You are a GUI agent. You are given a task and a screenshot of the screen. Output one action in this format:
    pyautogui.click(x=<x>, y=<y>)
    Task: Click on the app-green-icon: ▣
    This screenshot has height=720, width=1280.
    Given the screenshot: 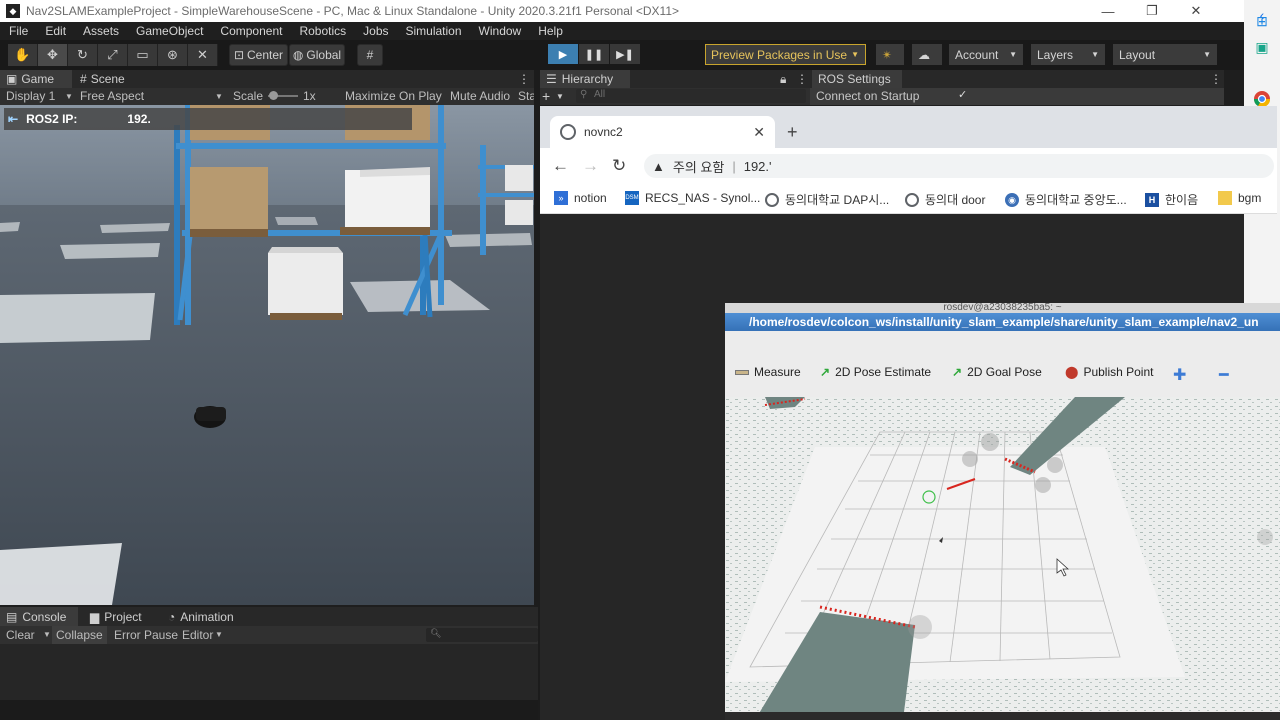 What is the action you would take?
    pyautogui.click(x=1262, y=47)
    